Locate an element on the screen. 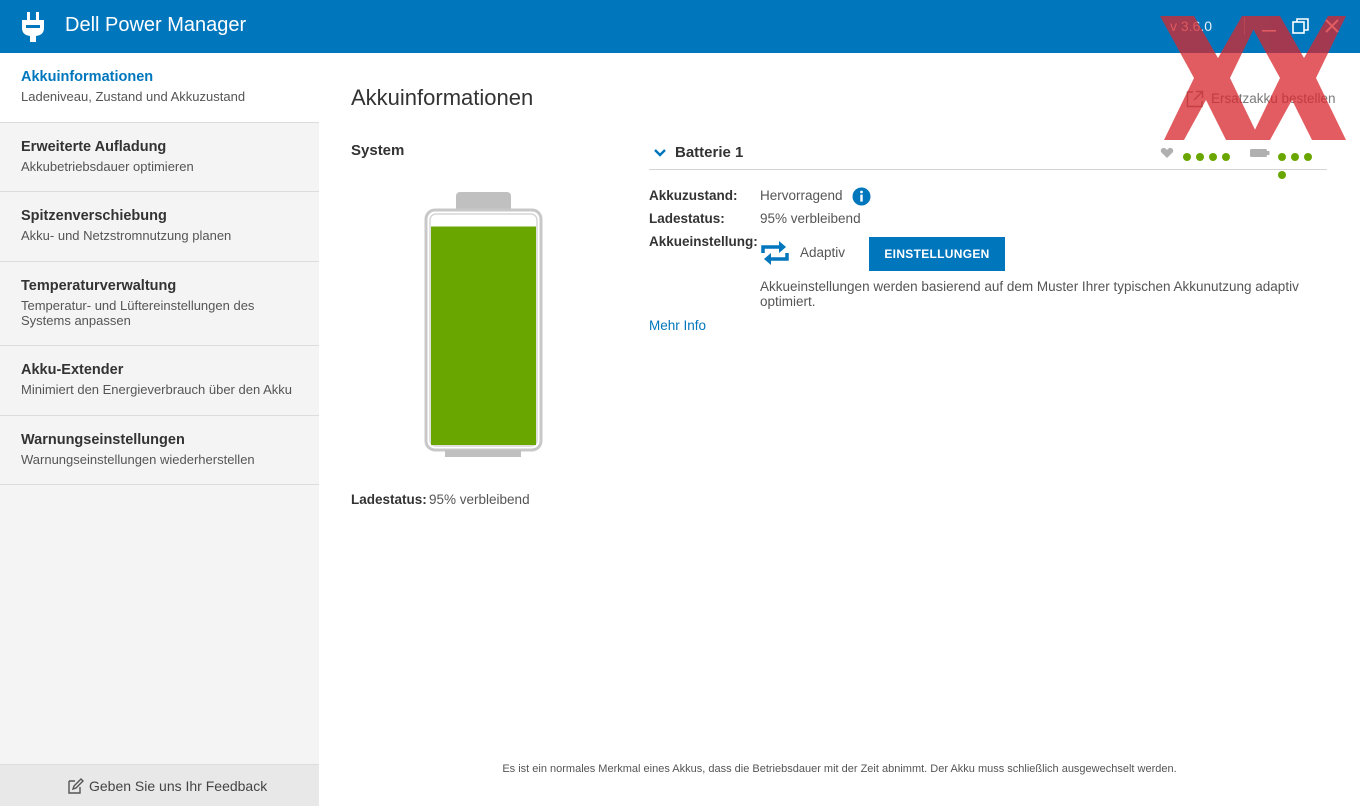 The height and width of the screenshot is (806, 1360). sidebar-item-subtitle: Akkubetriebsdauer optimieren is located at coordinates (107, 166).